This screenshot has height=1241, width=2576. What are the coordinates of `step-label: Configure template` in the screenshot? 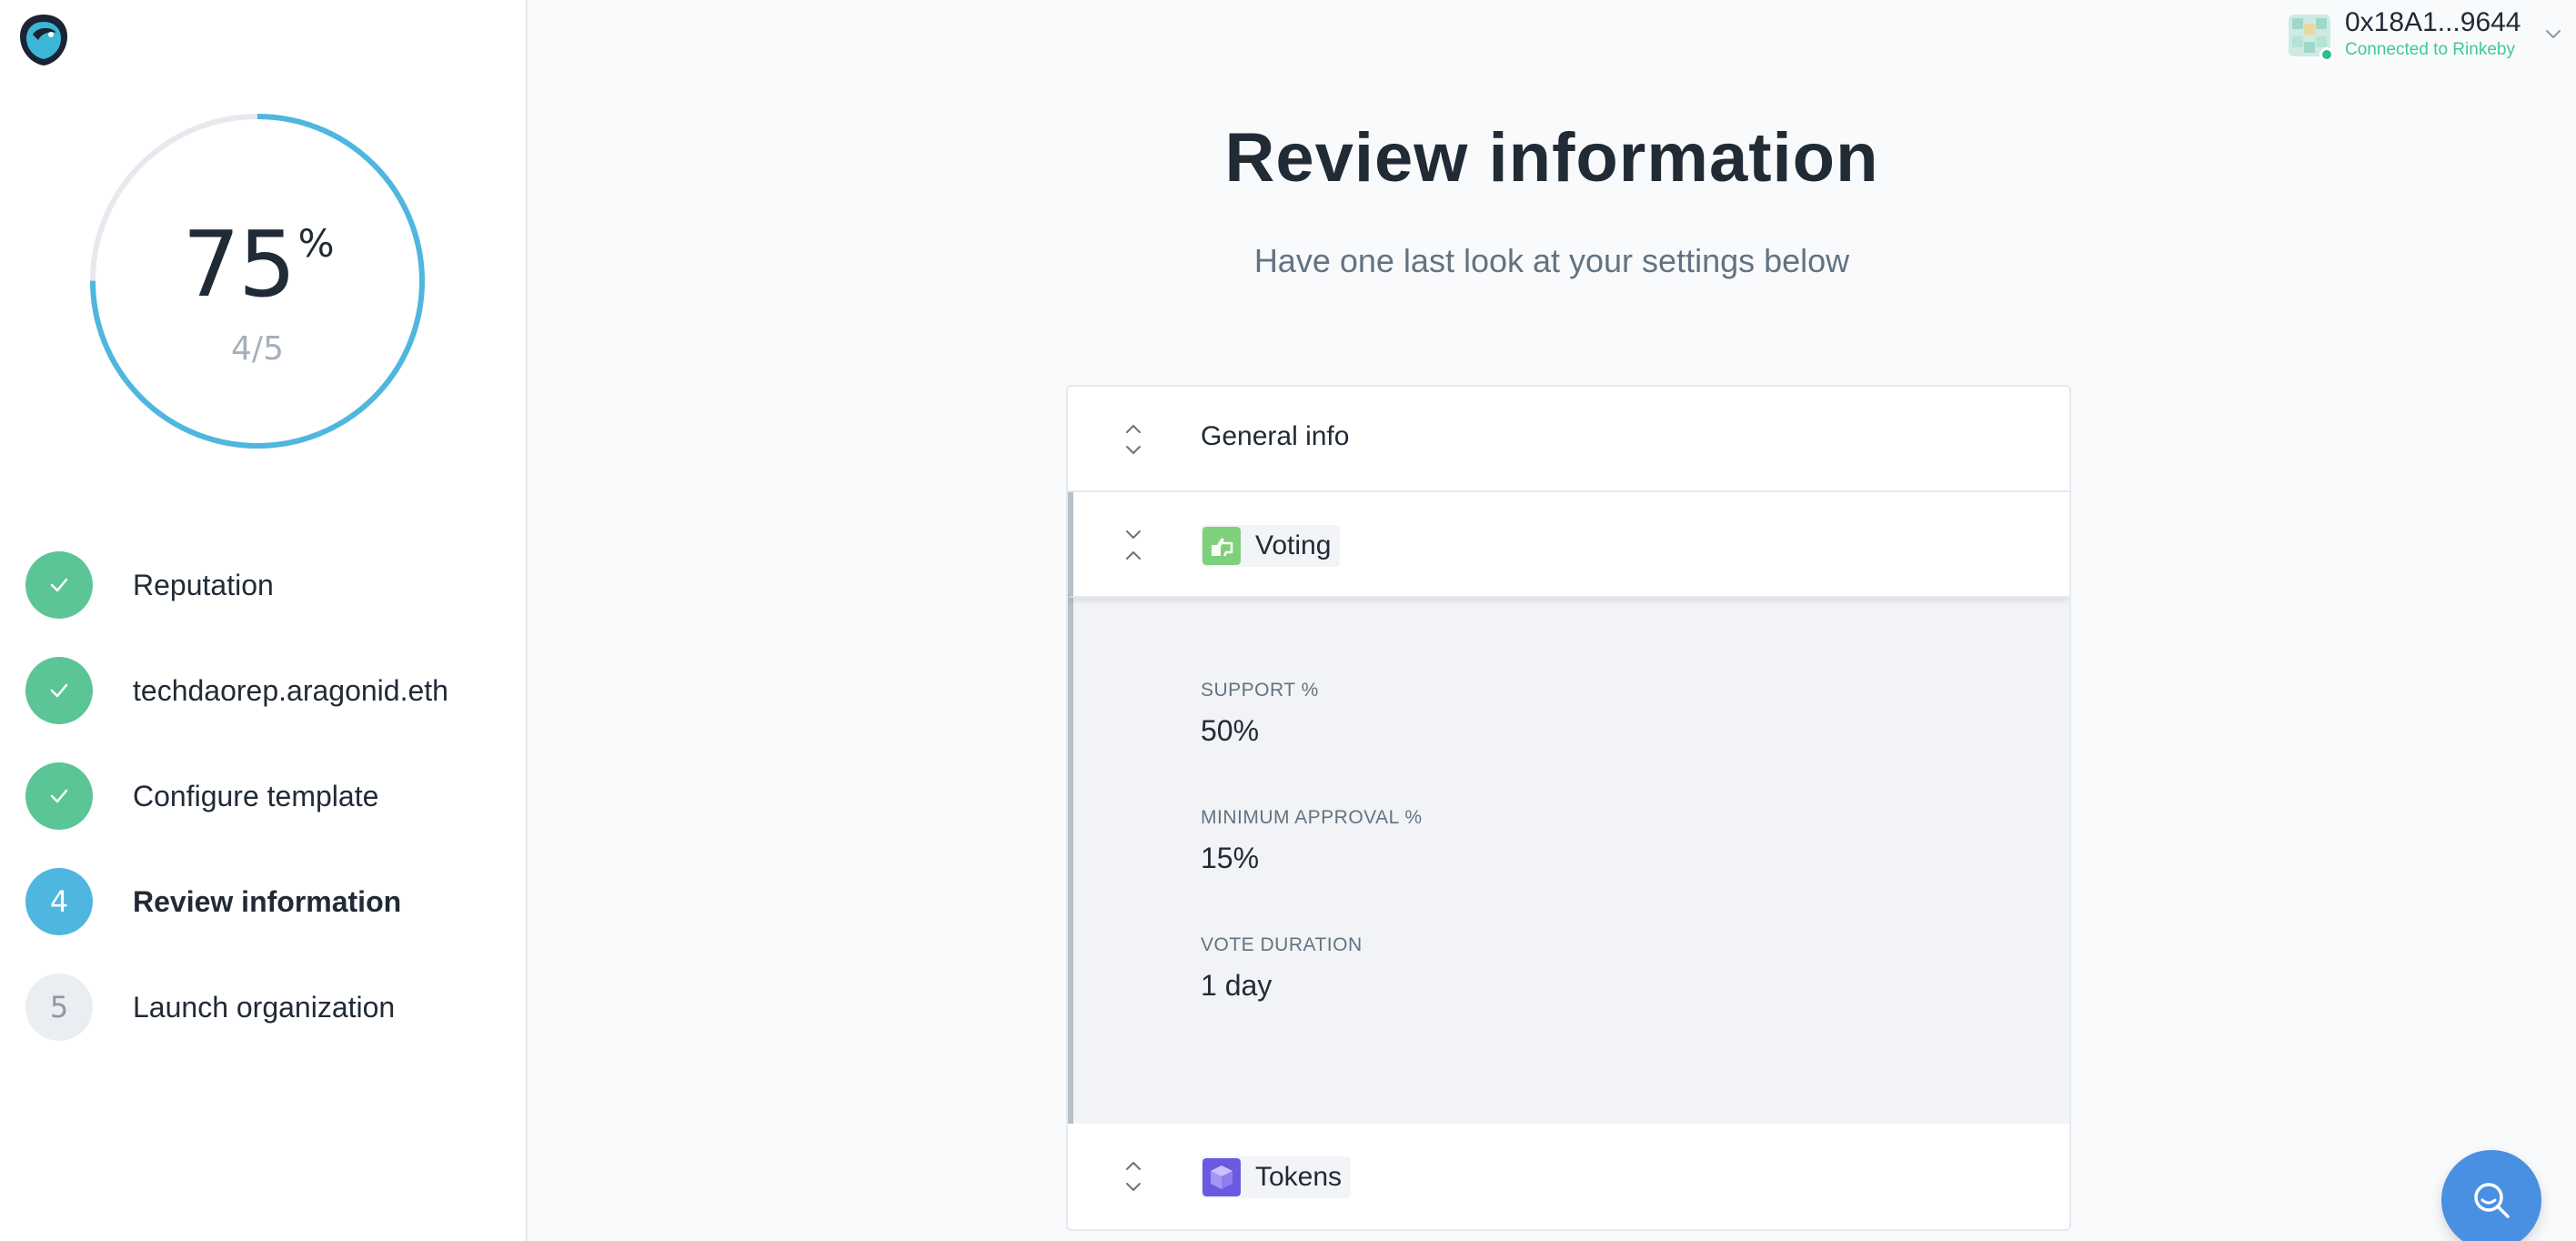 It's located at (256, 795).